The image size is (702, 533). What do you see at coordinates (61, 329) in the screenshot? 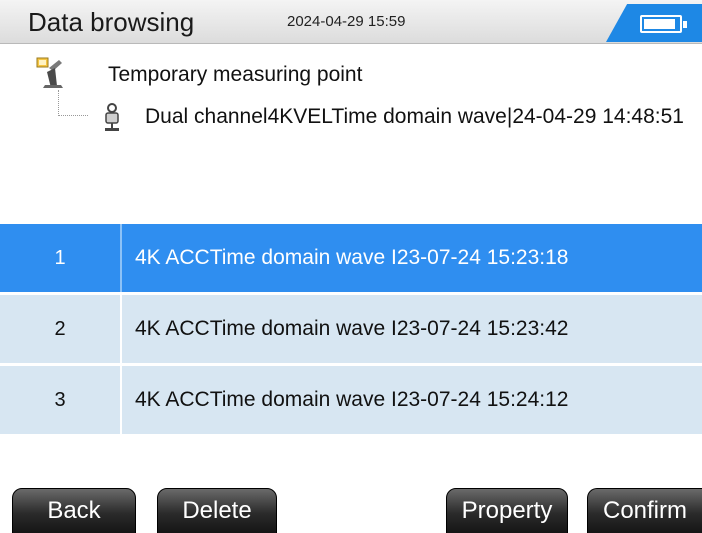
I see `list-item-index: 2` at bounding box center [61, 329].